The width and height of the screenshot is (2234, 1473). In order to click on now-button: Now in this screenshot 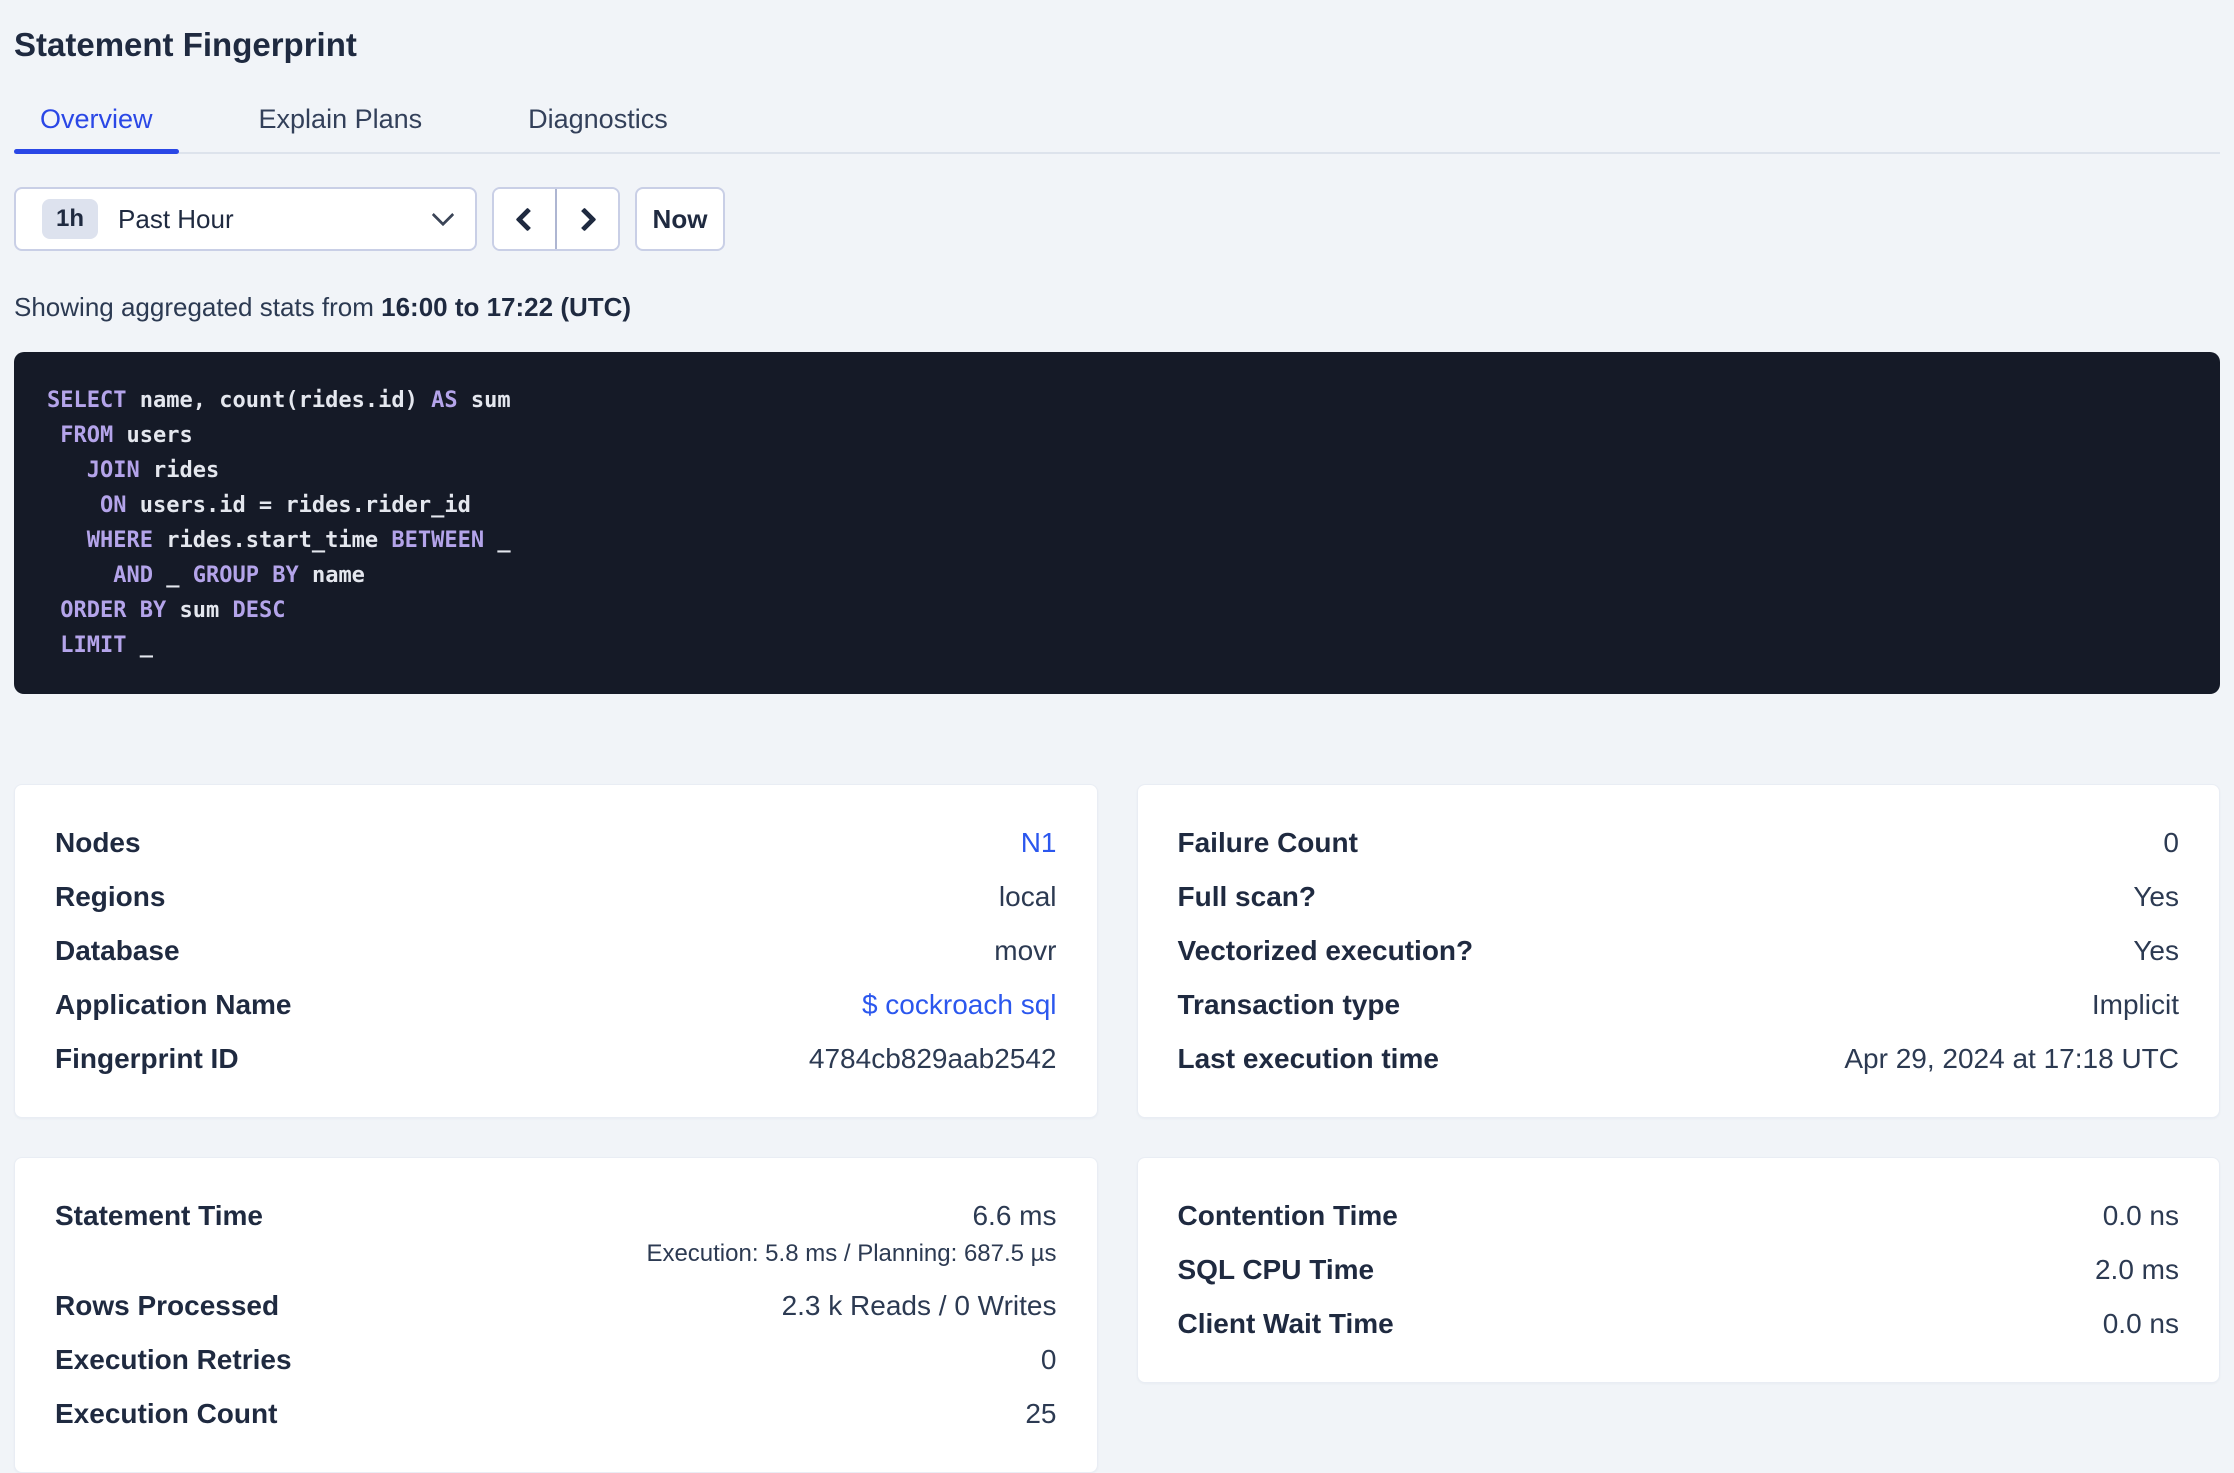, I will do `click(680, 219)`.